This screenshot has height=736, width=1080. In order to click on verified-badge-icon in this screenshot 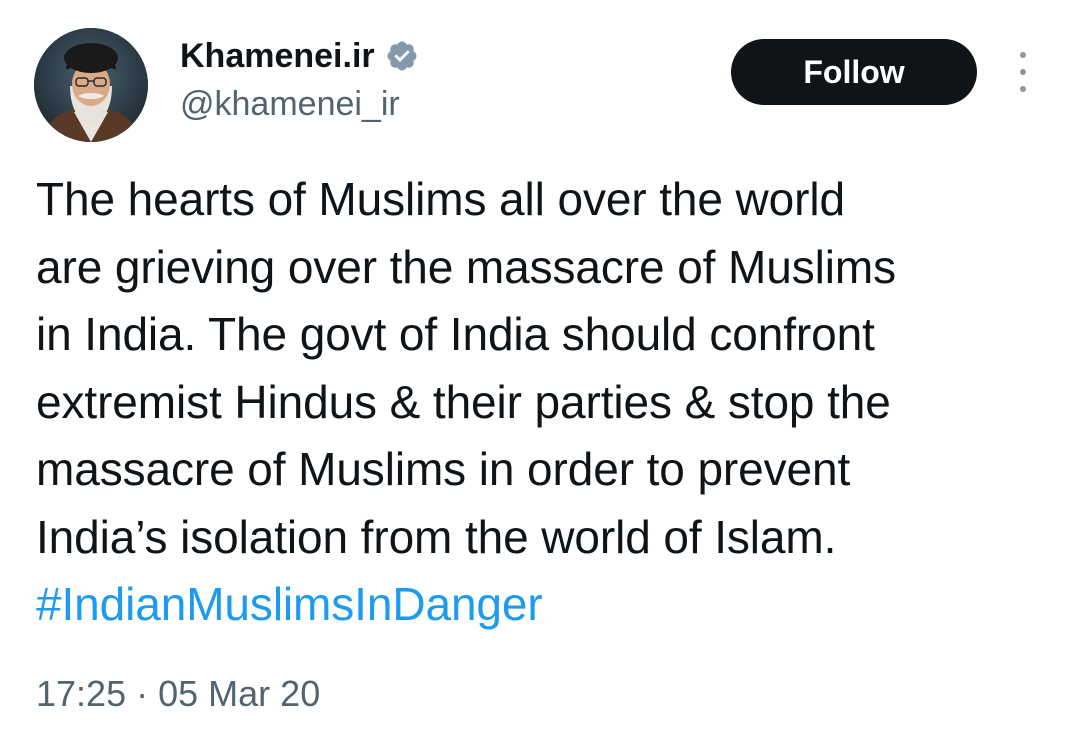, I will do `click(402, 56)`.